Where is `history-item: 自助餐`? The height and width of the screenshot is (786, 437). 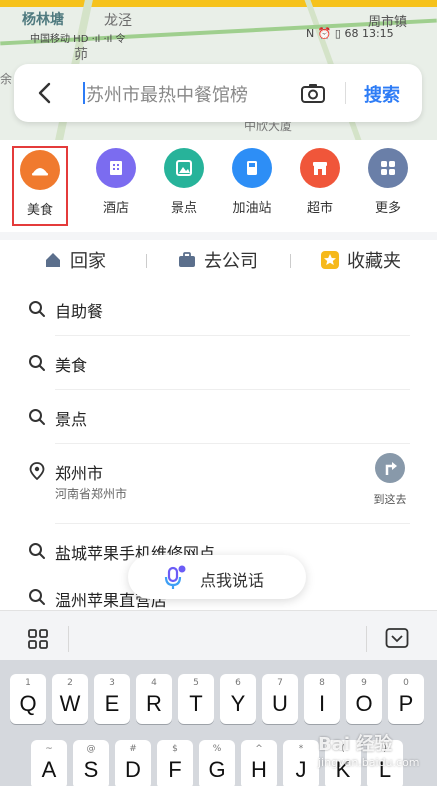 history-item: 自助餐 is located at coordinates (218, 309).